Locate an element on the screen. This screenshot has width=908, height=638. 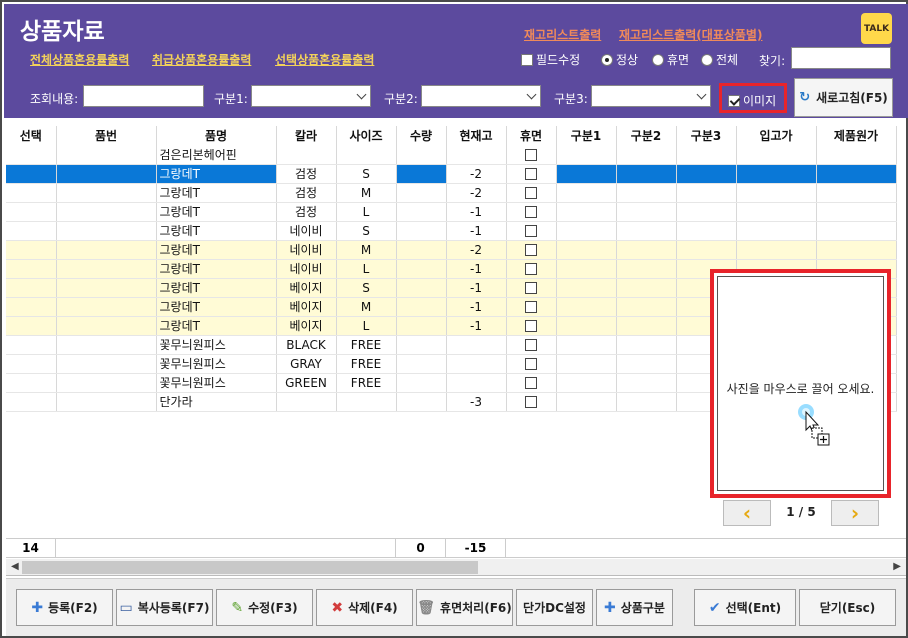
scroll-left-icon: ◀ is located at coordinates (15, 566).